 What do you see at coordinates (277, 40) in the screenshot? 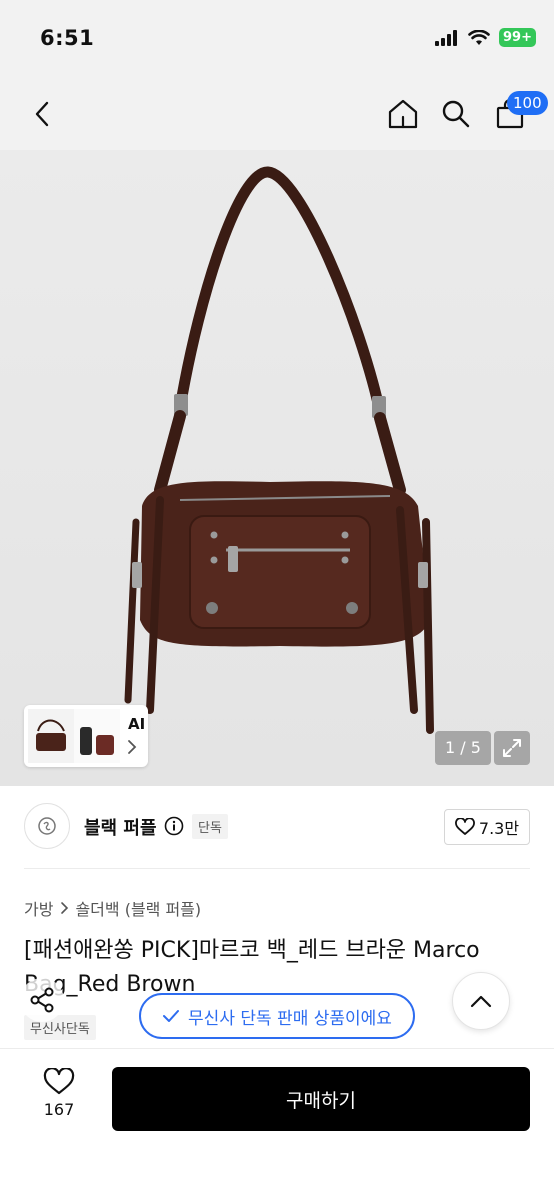
I see `status-bar: 6:51 99+` at bounding box center [277, 40].